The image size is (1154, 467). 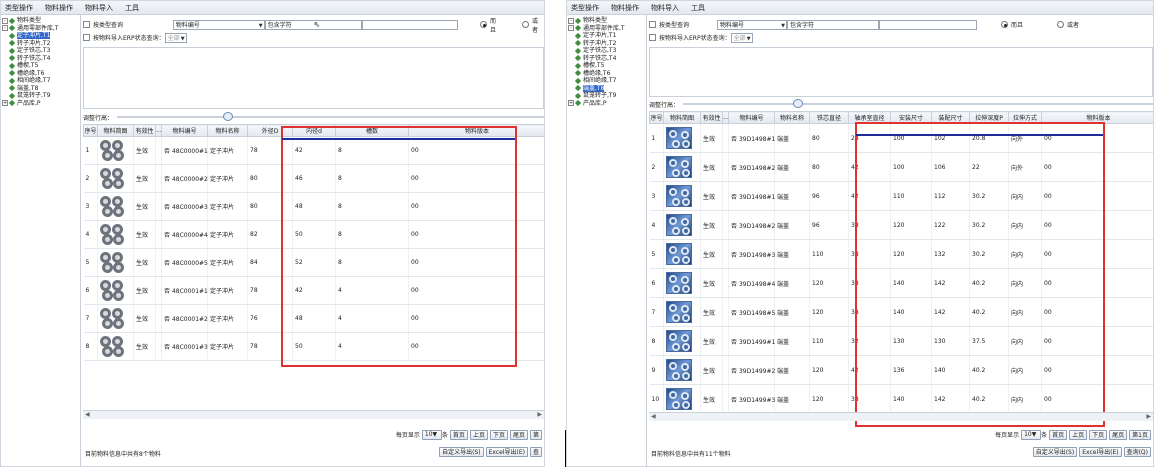 What do you see at coordinates (313, 346) in the screenshot?
I see `table-row: 8 生效否 48C0001#3 定子冲片 78 50 4 00` at bounding box center [313, 346].